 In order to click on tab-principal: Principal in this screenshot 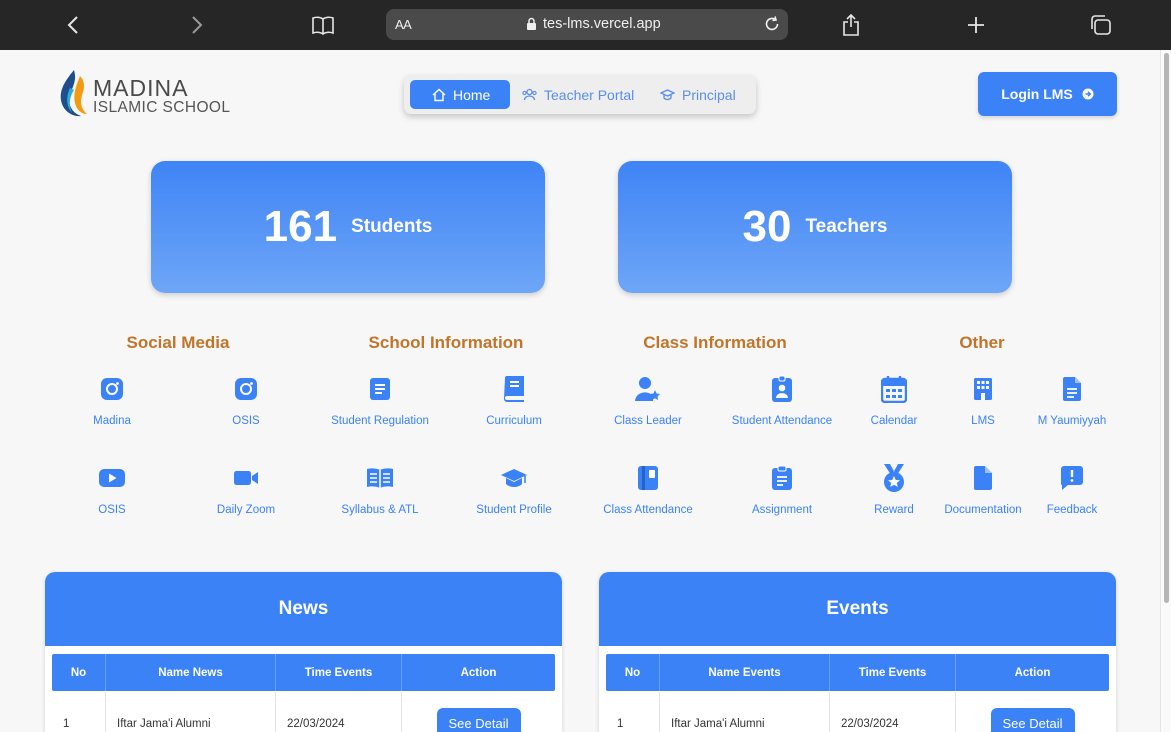, I will do `click(698, 94)`.